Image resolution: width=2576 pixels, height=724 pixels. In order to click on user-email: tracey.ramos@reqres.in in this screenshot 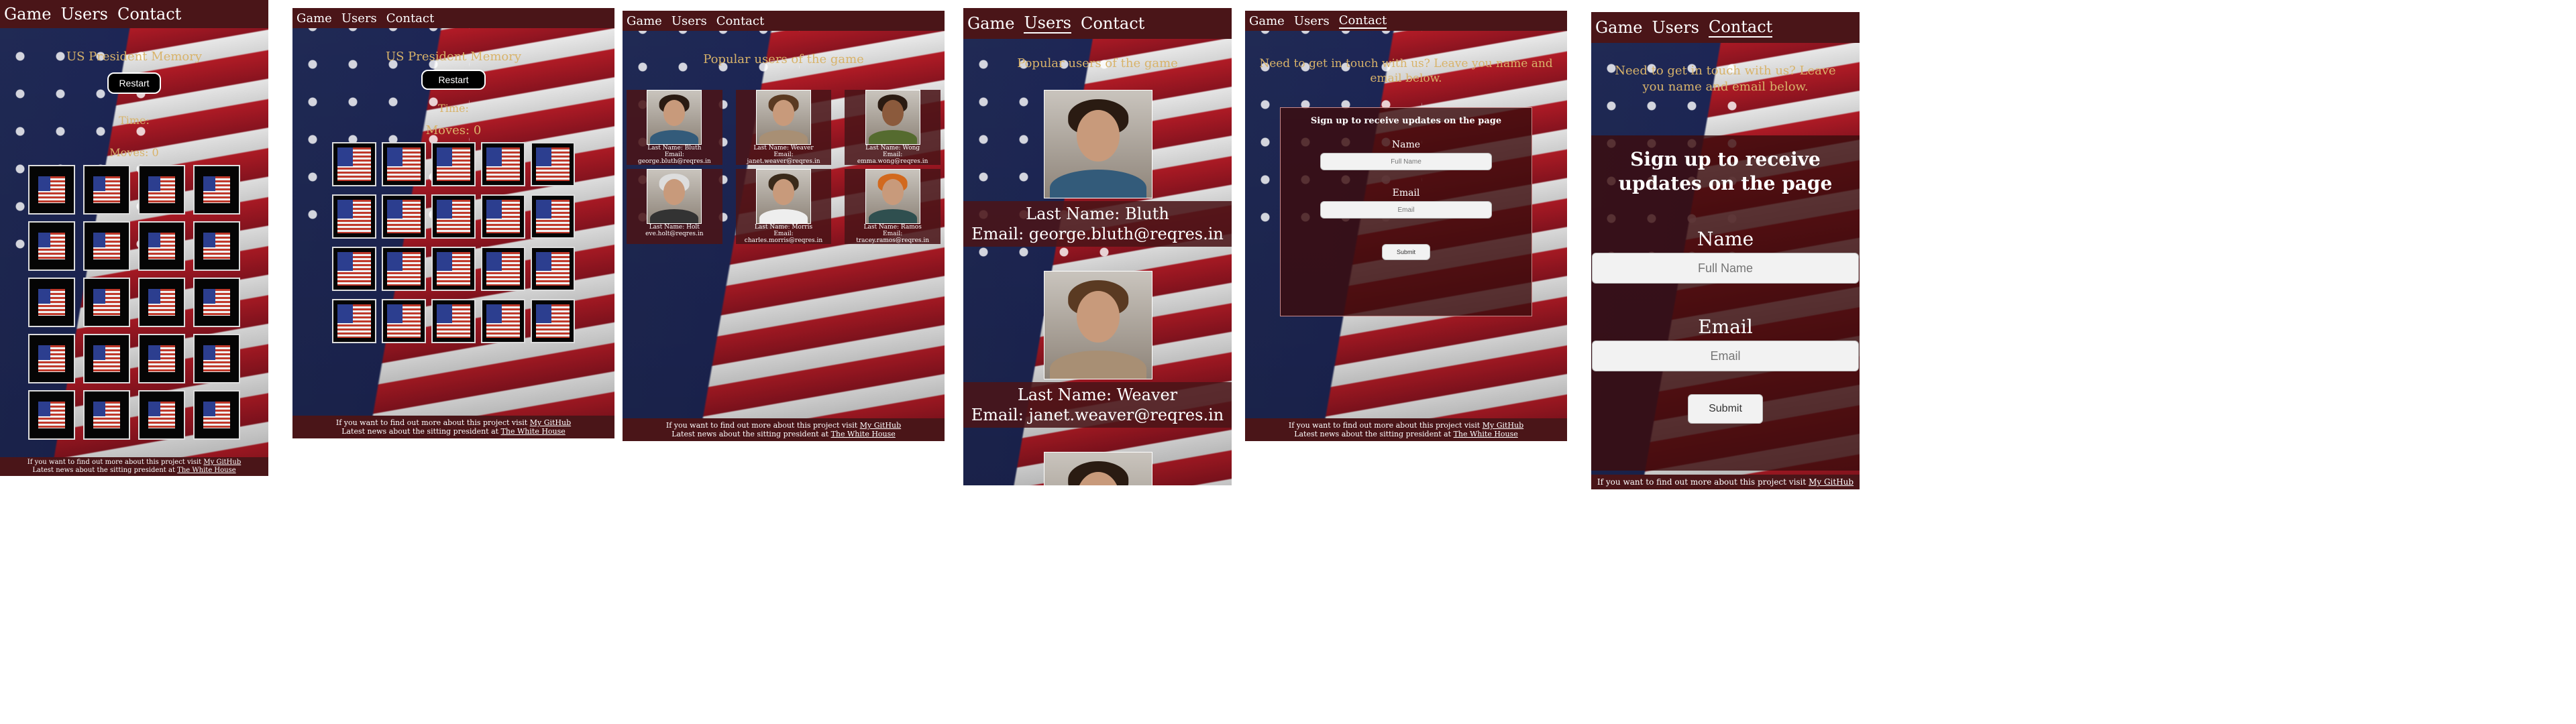, I will do `click(893, 240)`.